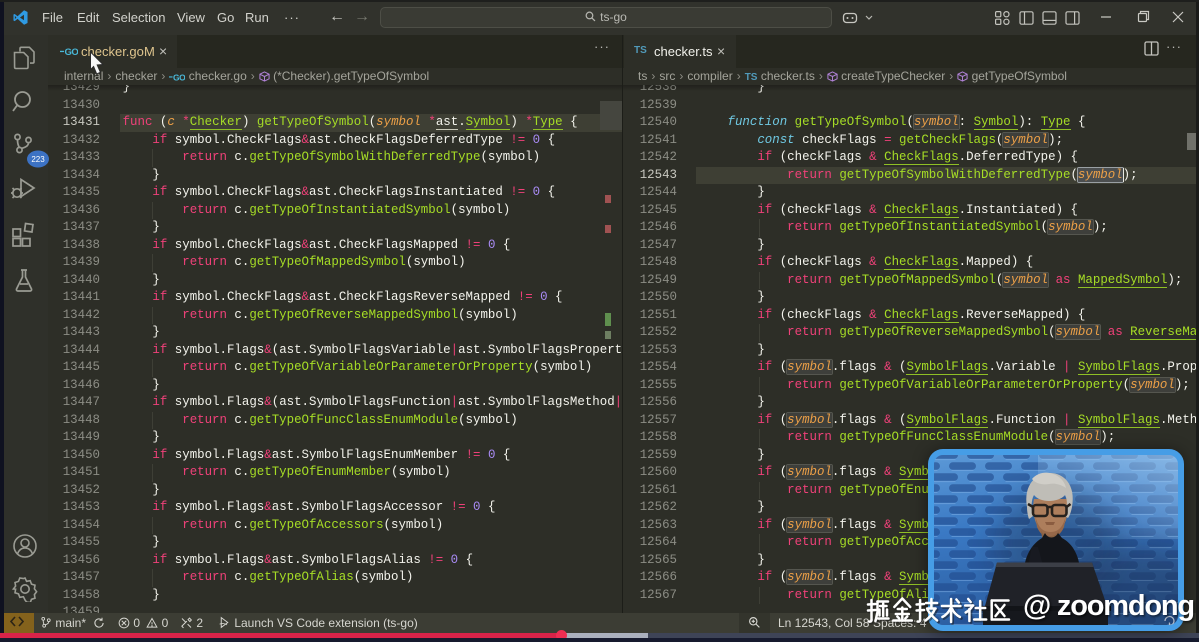  I want to click on svg-text: 223, so click(38, 159).